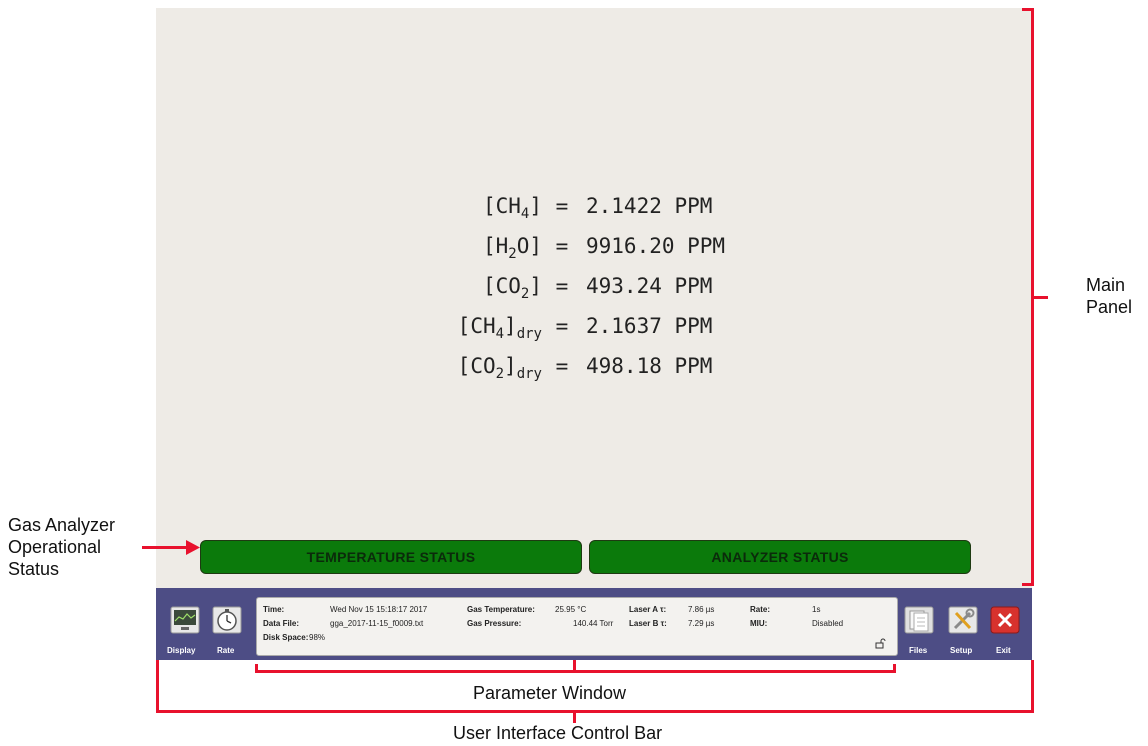 This screenshot has height=746, width=1148. I want to click on files-icon, so click(919, 620).